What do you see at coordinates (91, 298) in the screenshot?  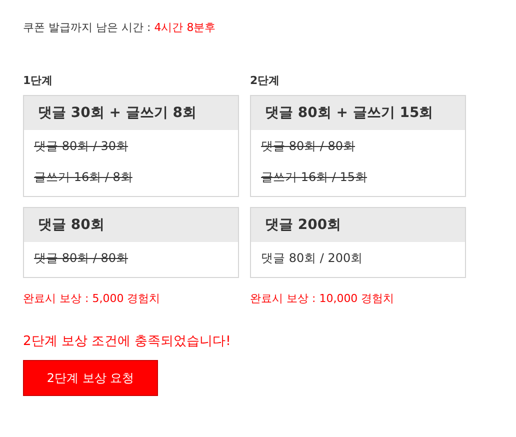 I see `reward-text: 완료시 보상 : 5,000 경험치` at bounding box center [91, 298].